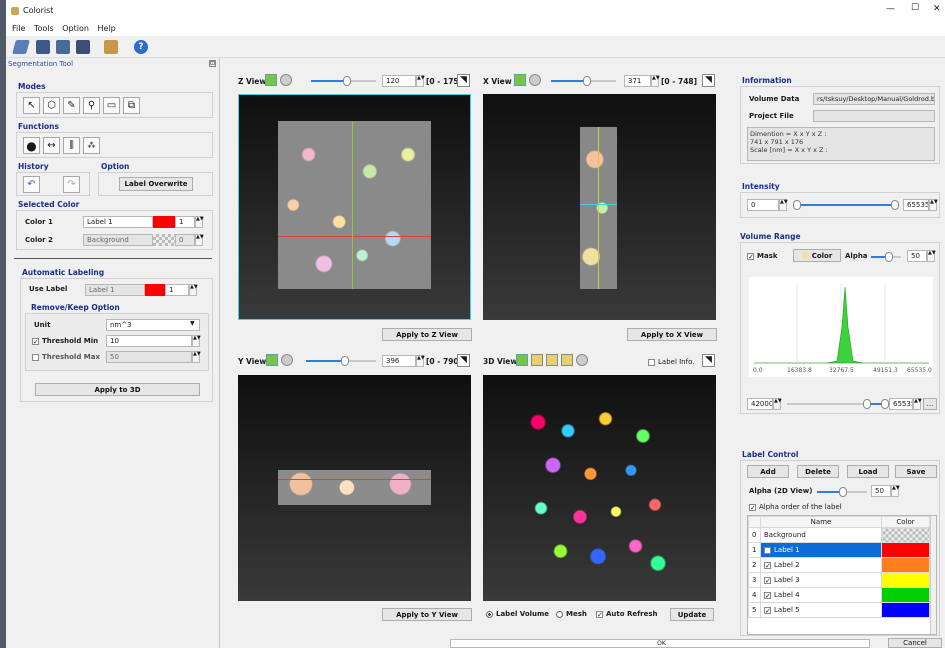 The width and height of the screenshot is (945, 648). What do you see at coordinates (35, 341) in the screenshot?
I see `threshold-min-checkbox: ✓` at bounding box center [35, 341].